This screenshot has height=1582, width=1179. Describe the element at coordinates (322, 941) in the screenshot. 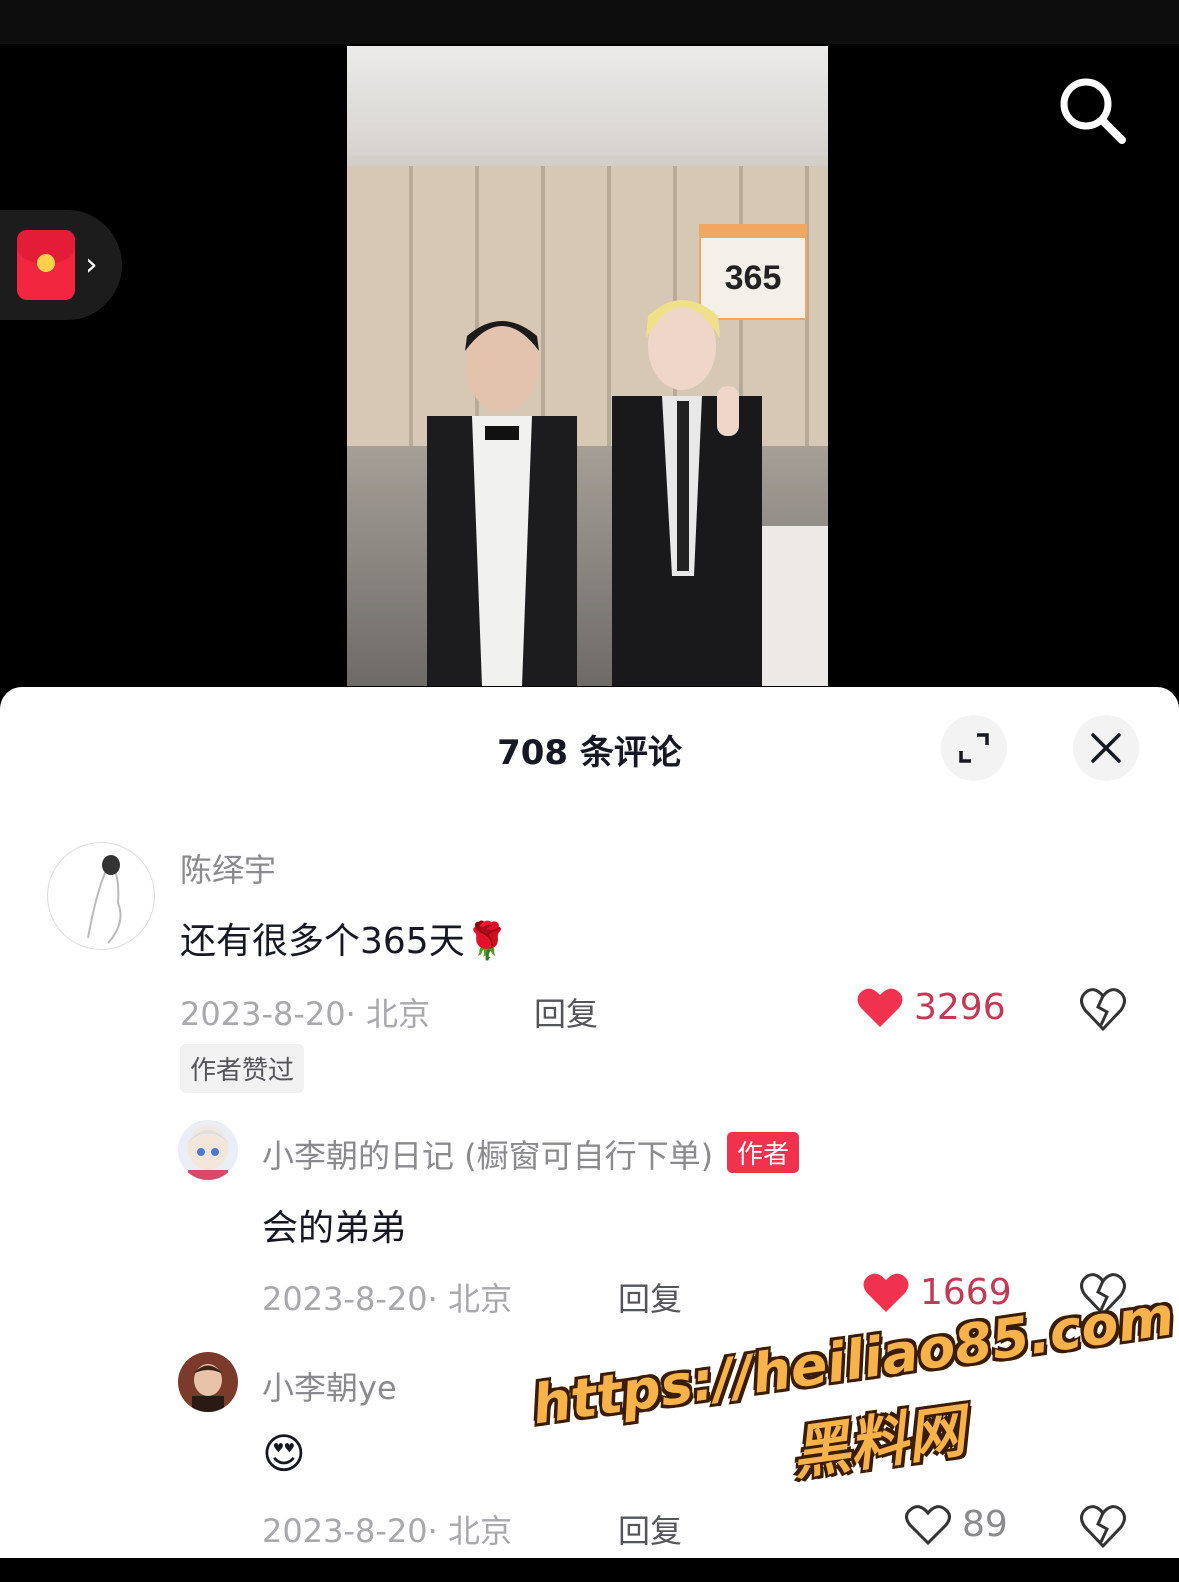

I see `comment-text-body: 还有很多个365天` at that location.